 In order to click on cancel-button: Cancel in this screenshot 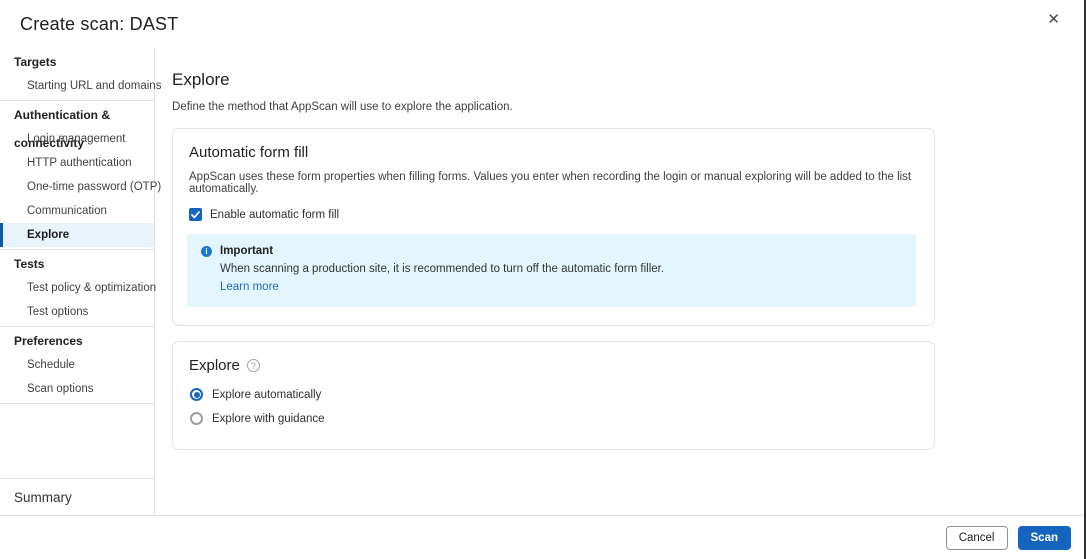, I will do `click(976, 537)`.